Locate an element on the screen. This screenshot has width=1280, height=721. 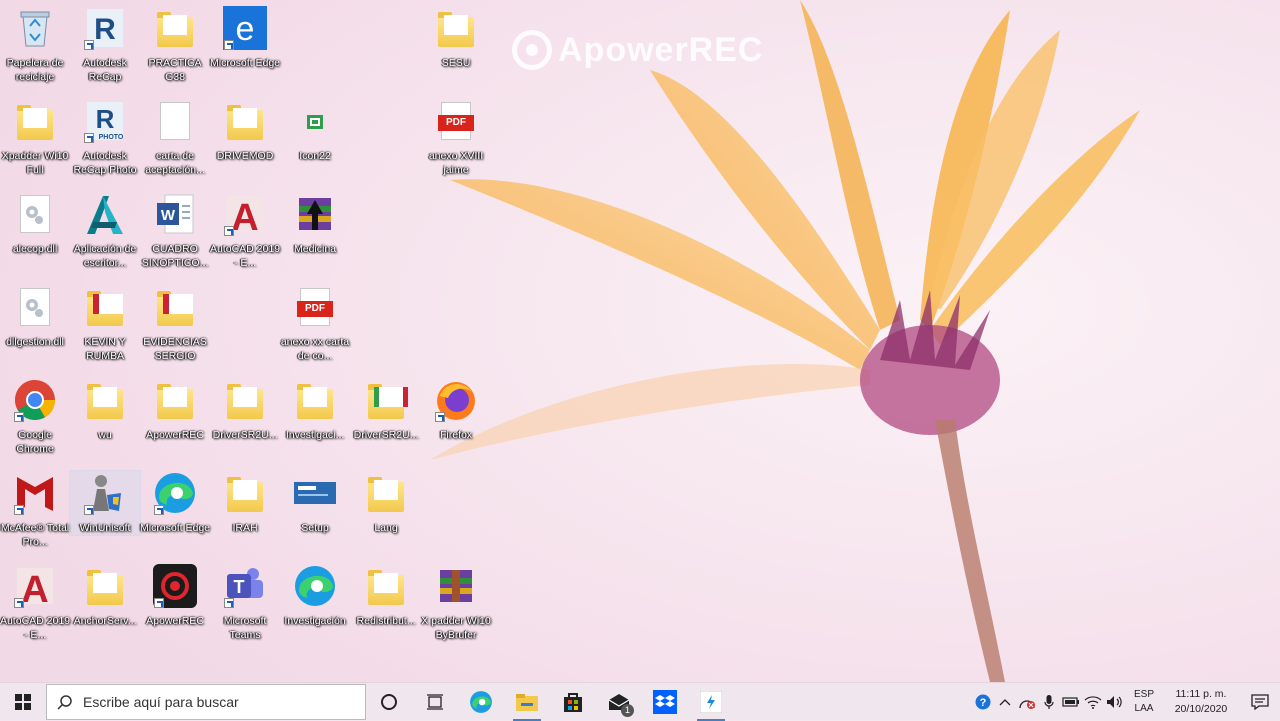
autodesk-recap-icon: R is located at coordinates (105, 28).